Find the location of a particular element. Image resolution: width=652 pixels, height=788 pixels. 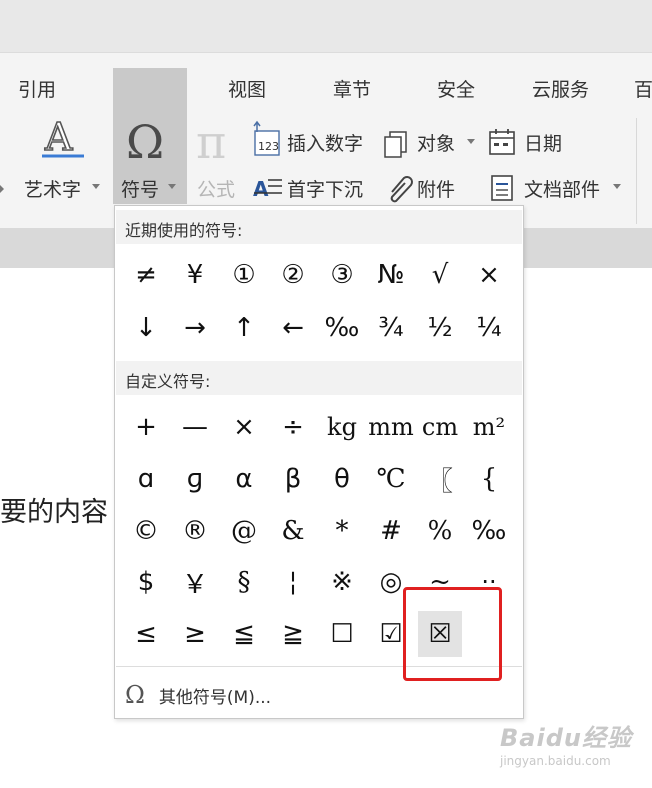

custom-symbol-cell: ℃ is located at coordinates (391, 479).